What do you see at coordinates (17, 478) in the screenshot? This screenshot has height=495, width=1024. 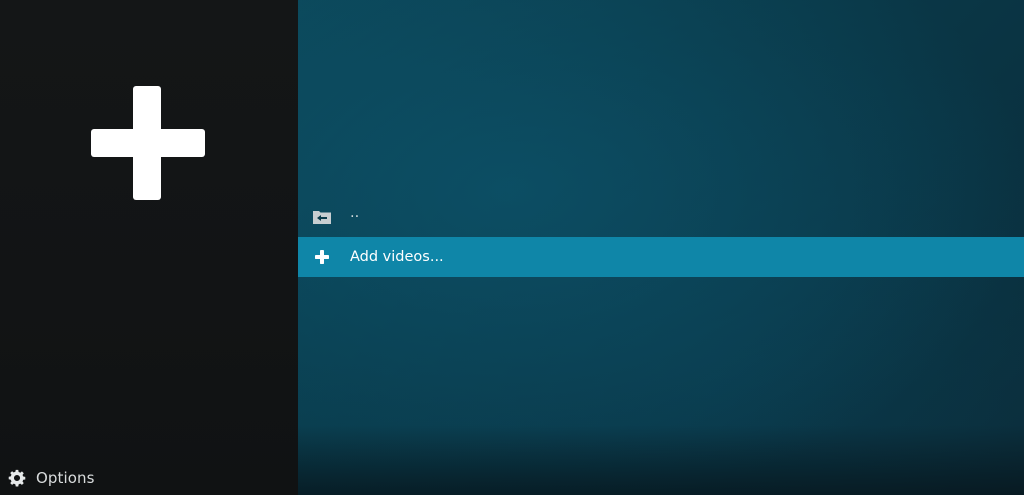 I see `gear-icon` at bounding box center [17, 478].